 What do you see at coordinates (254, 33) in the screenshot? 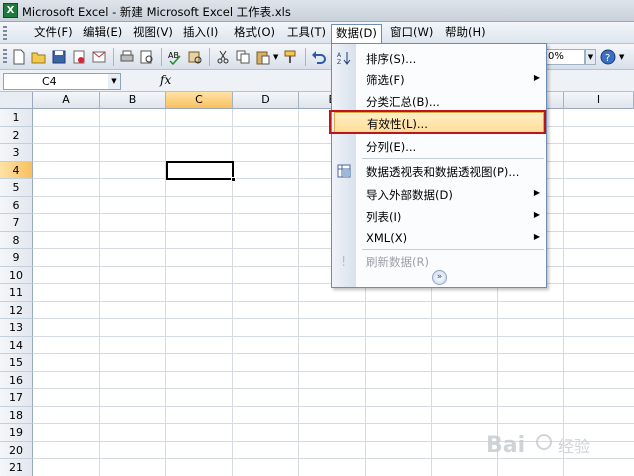
I see `menu-format: 格式(O)` at bounding box center [254, 33].